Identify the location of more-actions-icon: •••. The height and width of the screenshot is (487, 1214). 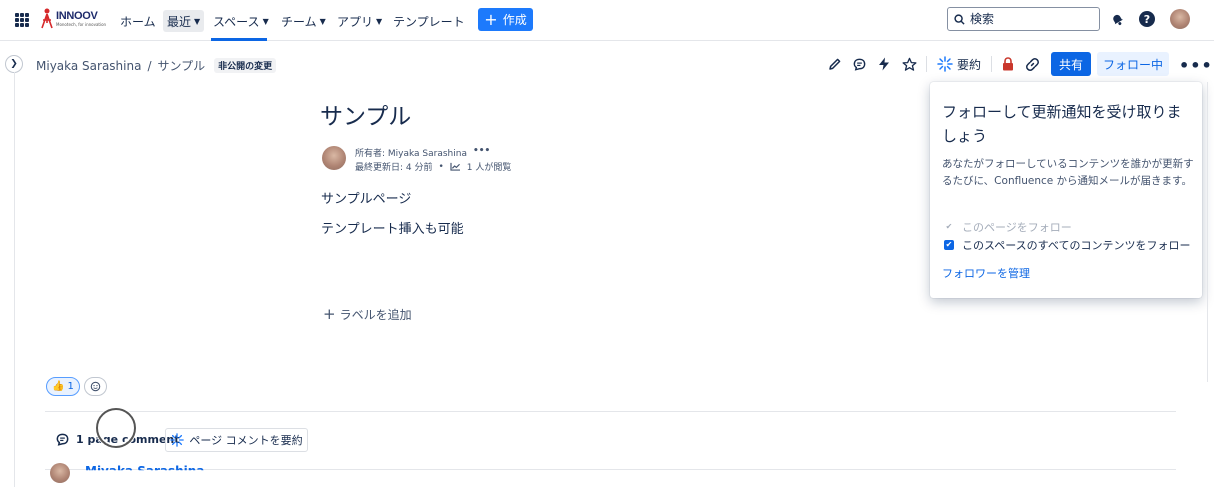
(1196, 65).